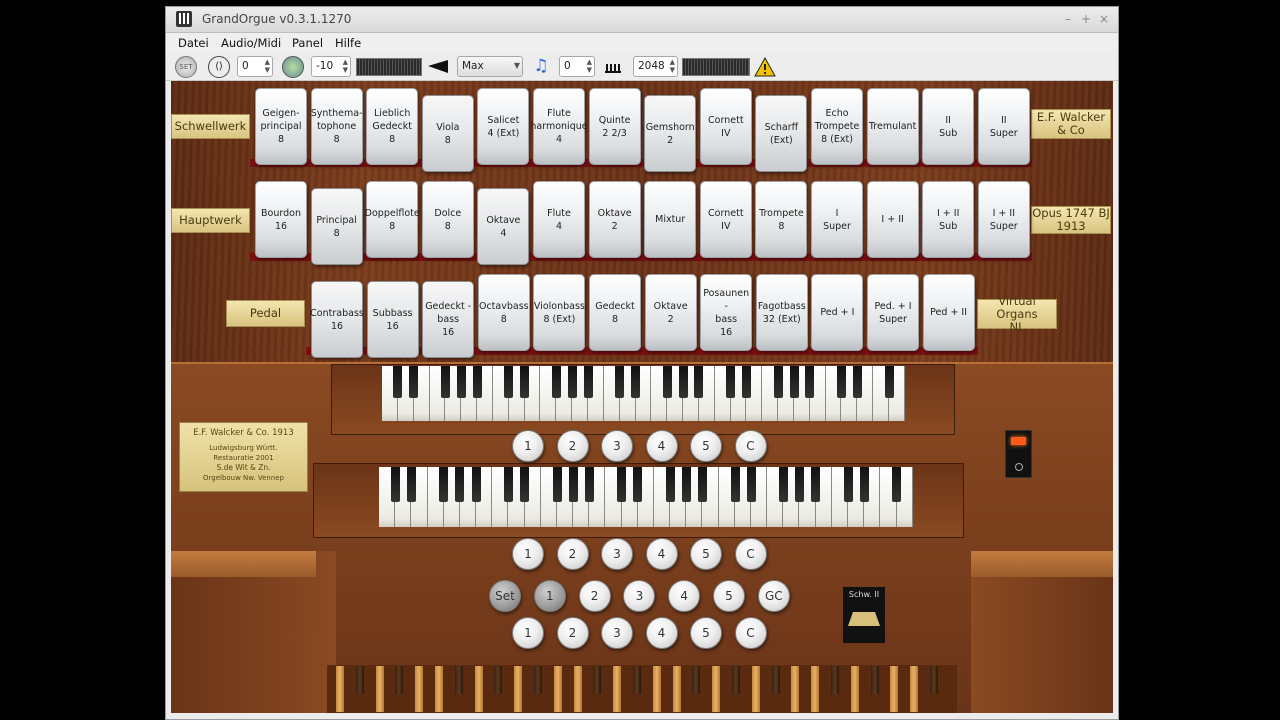  I want to click on memory-icon: ⟨⟩, so click(219, 67).